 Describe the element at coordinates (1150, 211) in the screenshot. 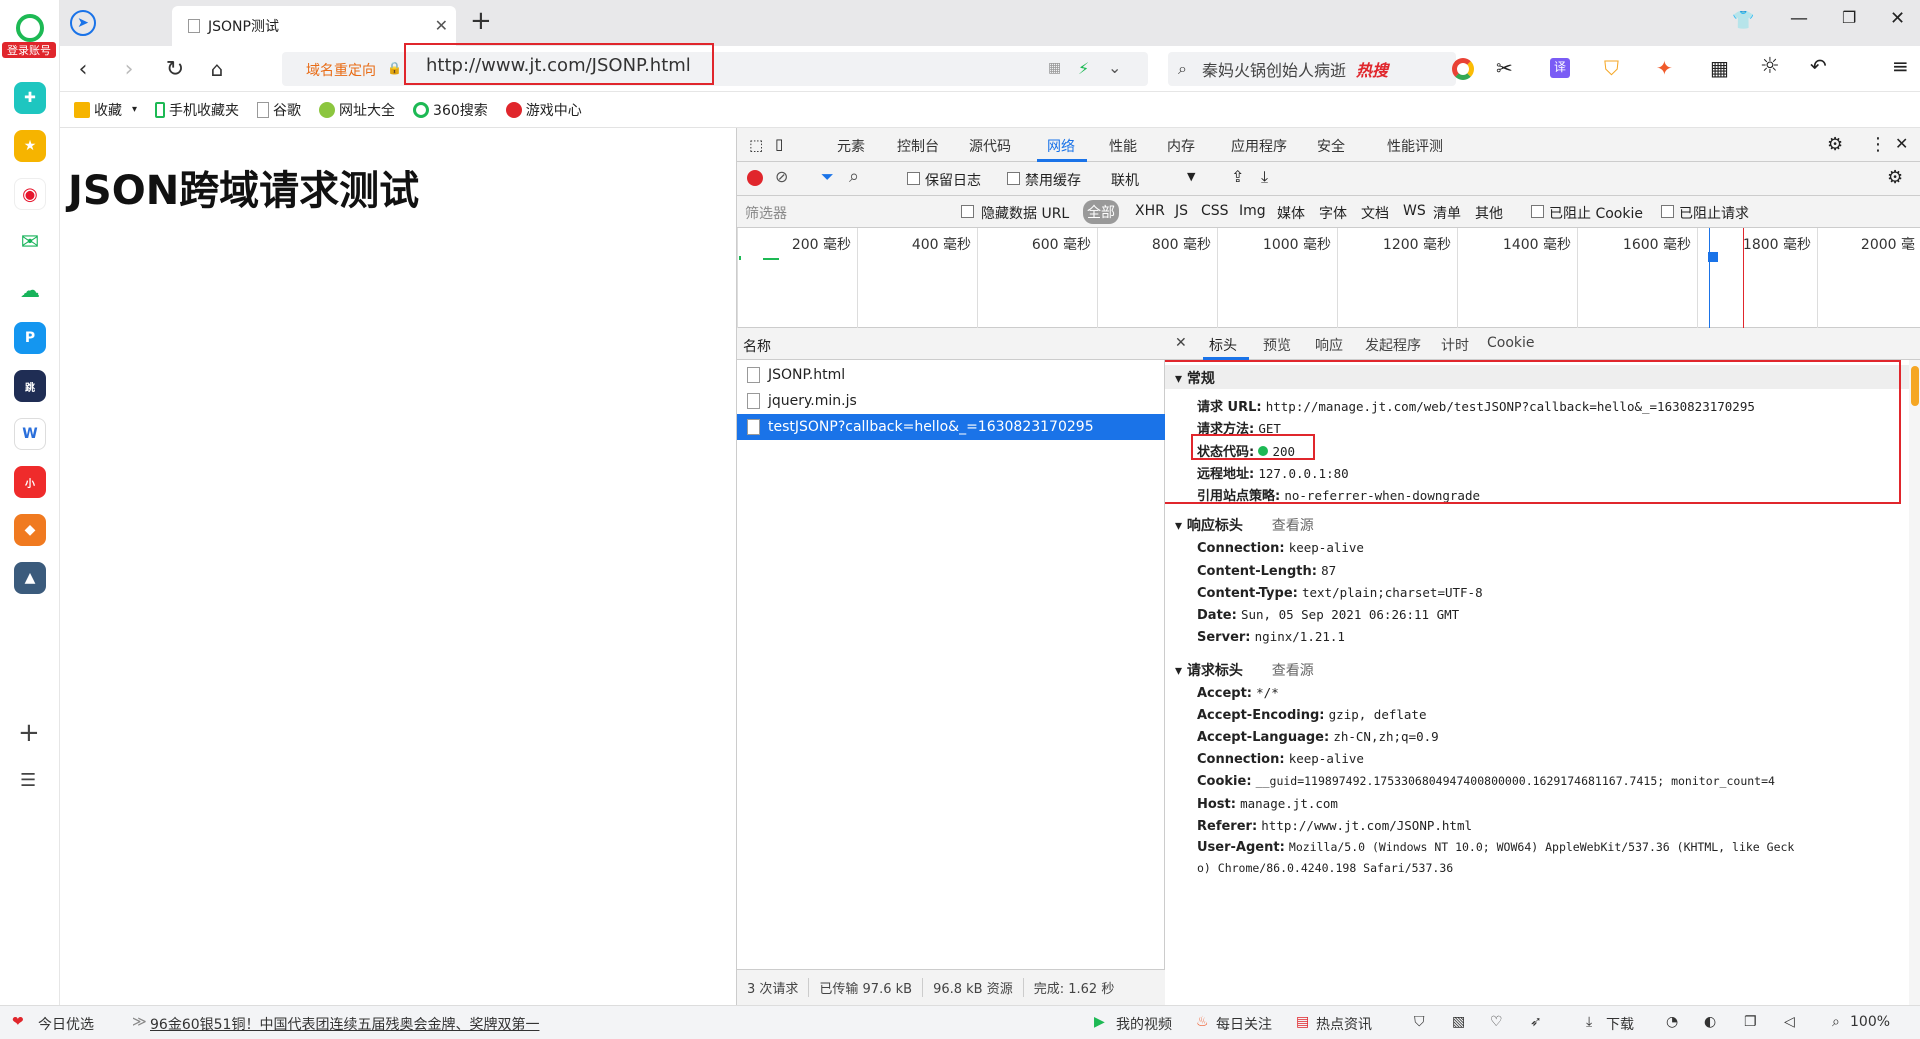

I see `type-xhr: XHR` at that location.